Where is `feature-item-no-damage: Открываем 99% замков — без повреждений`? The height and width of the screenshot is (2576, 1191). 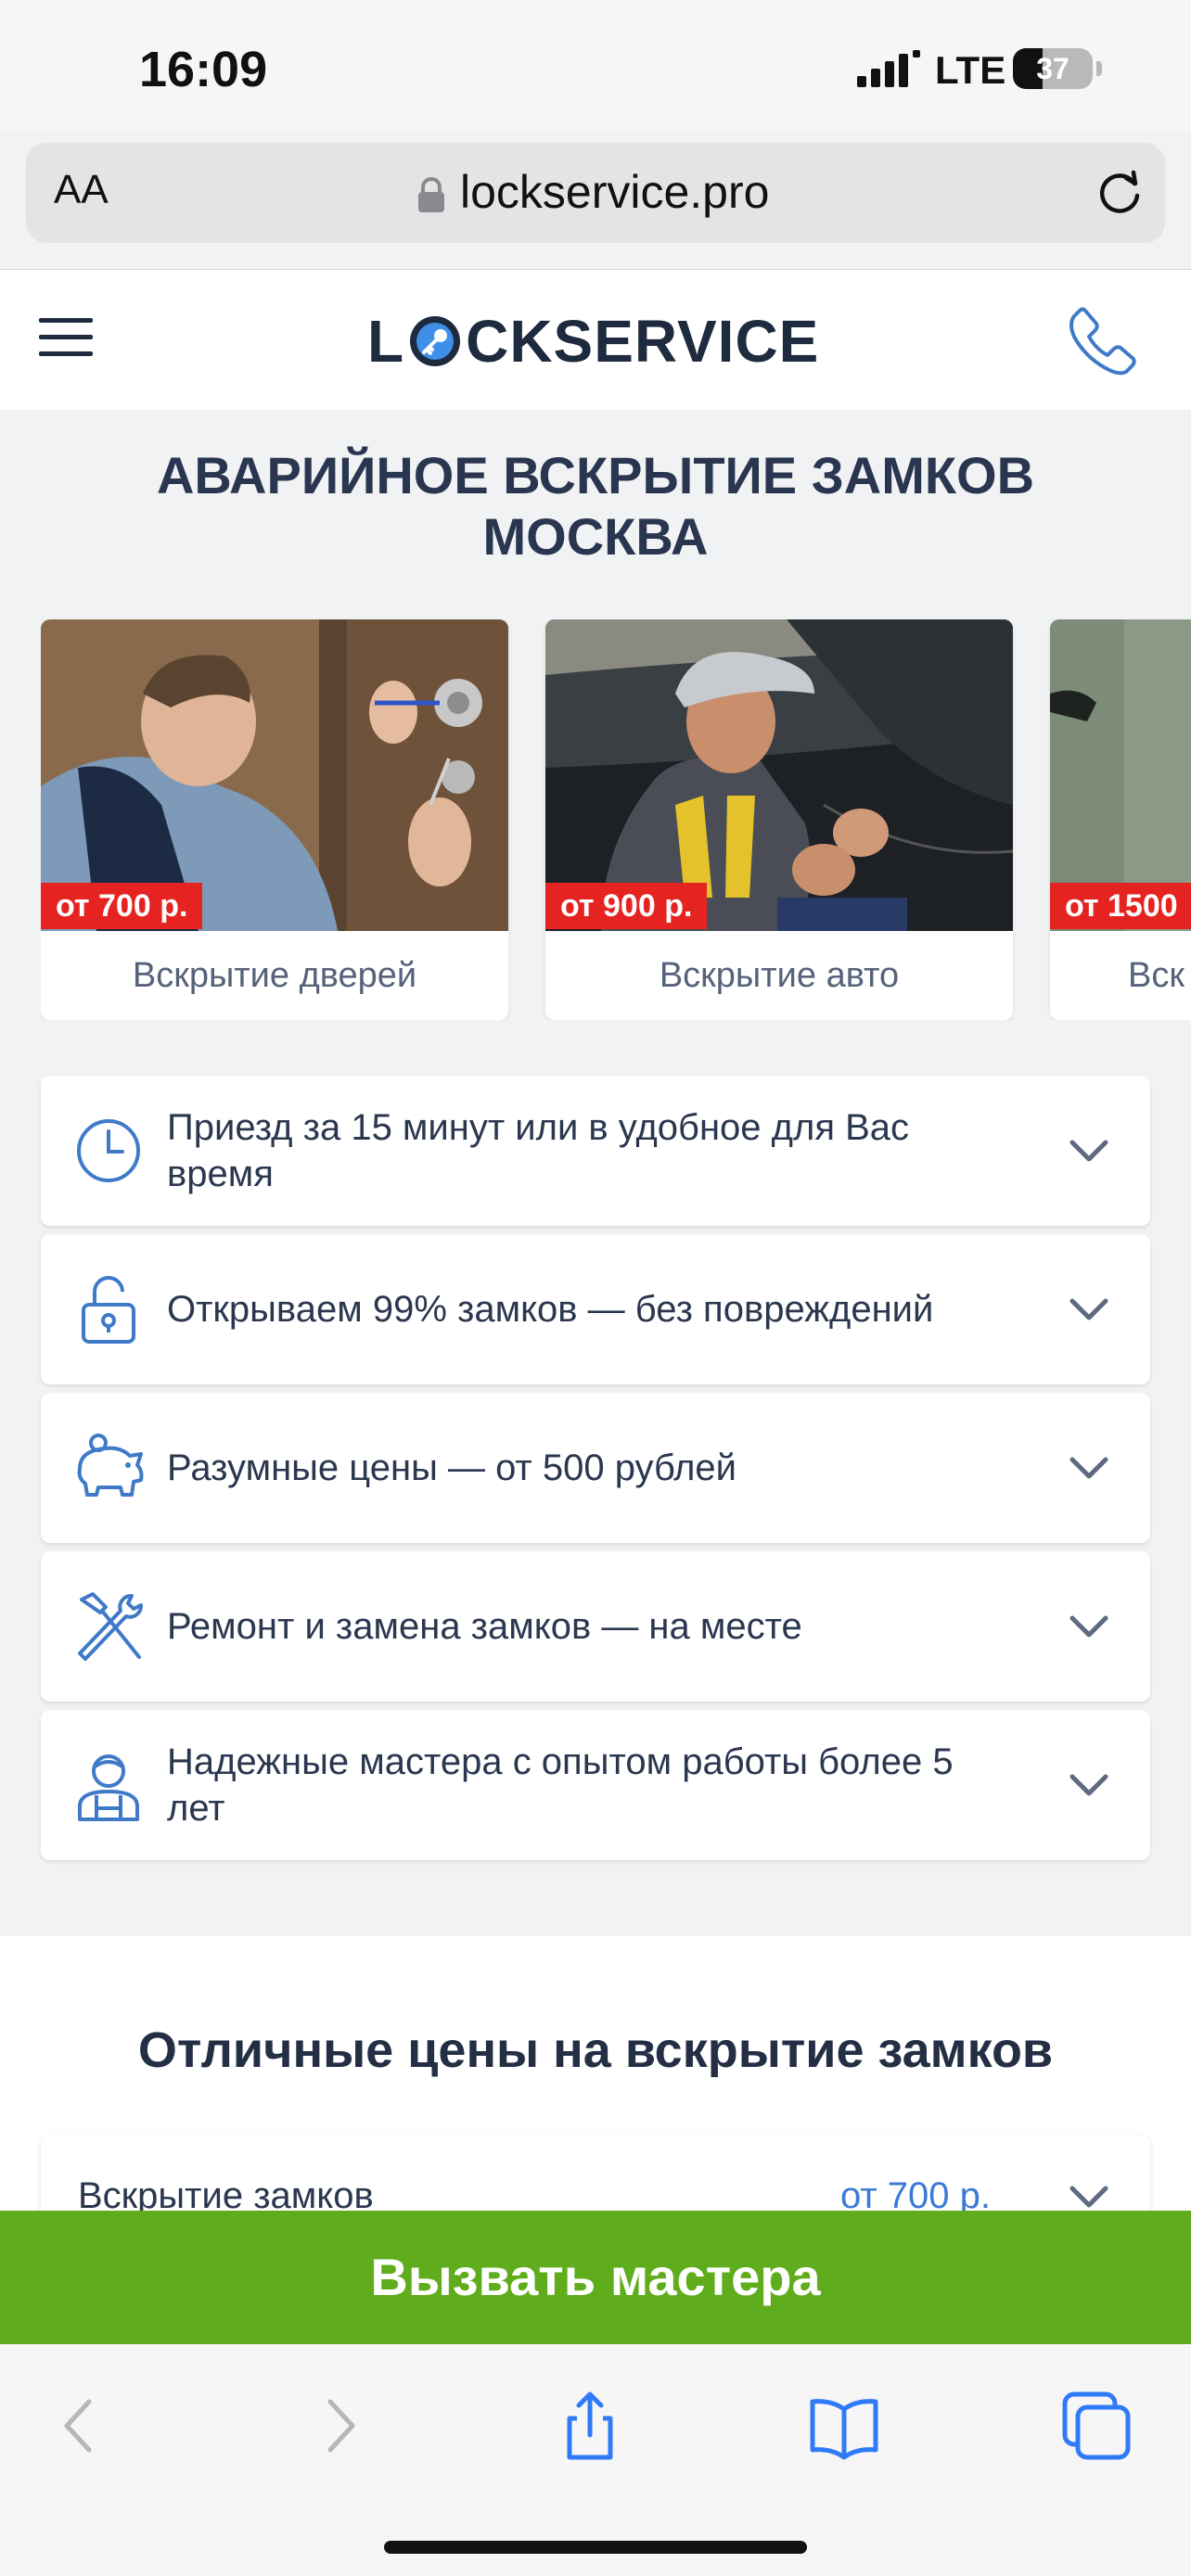 feature-item-no-damage: Открываем 99% замков — без повреждений is located at coordinates (595, 1309).